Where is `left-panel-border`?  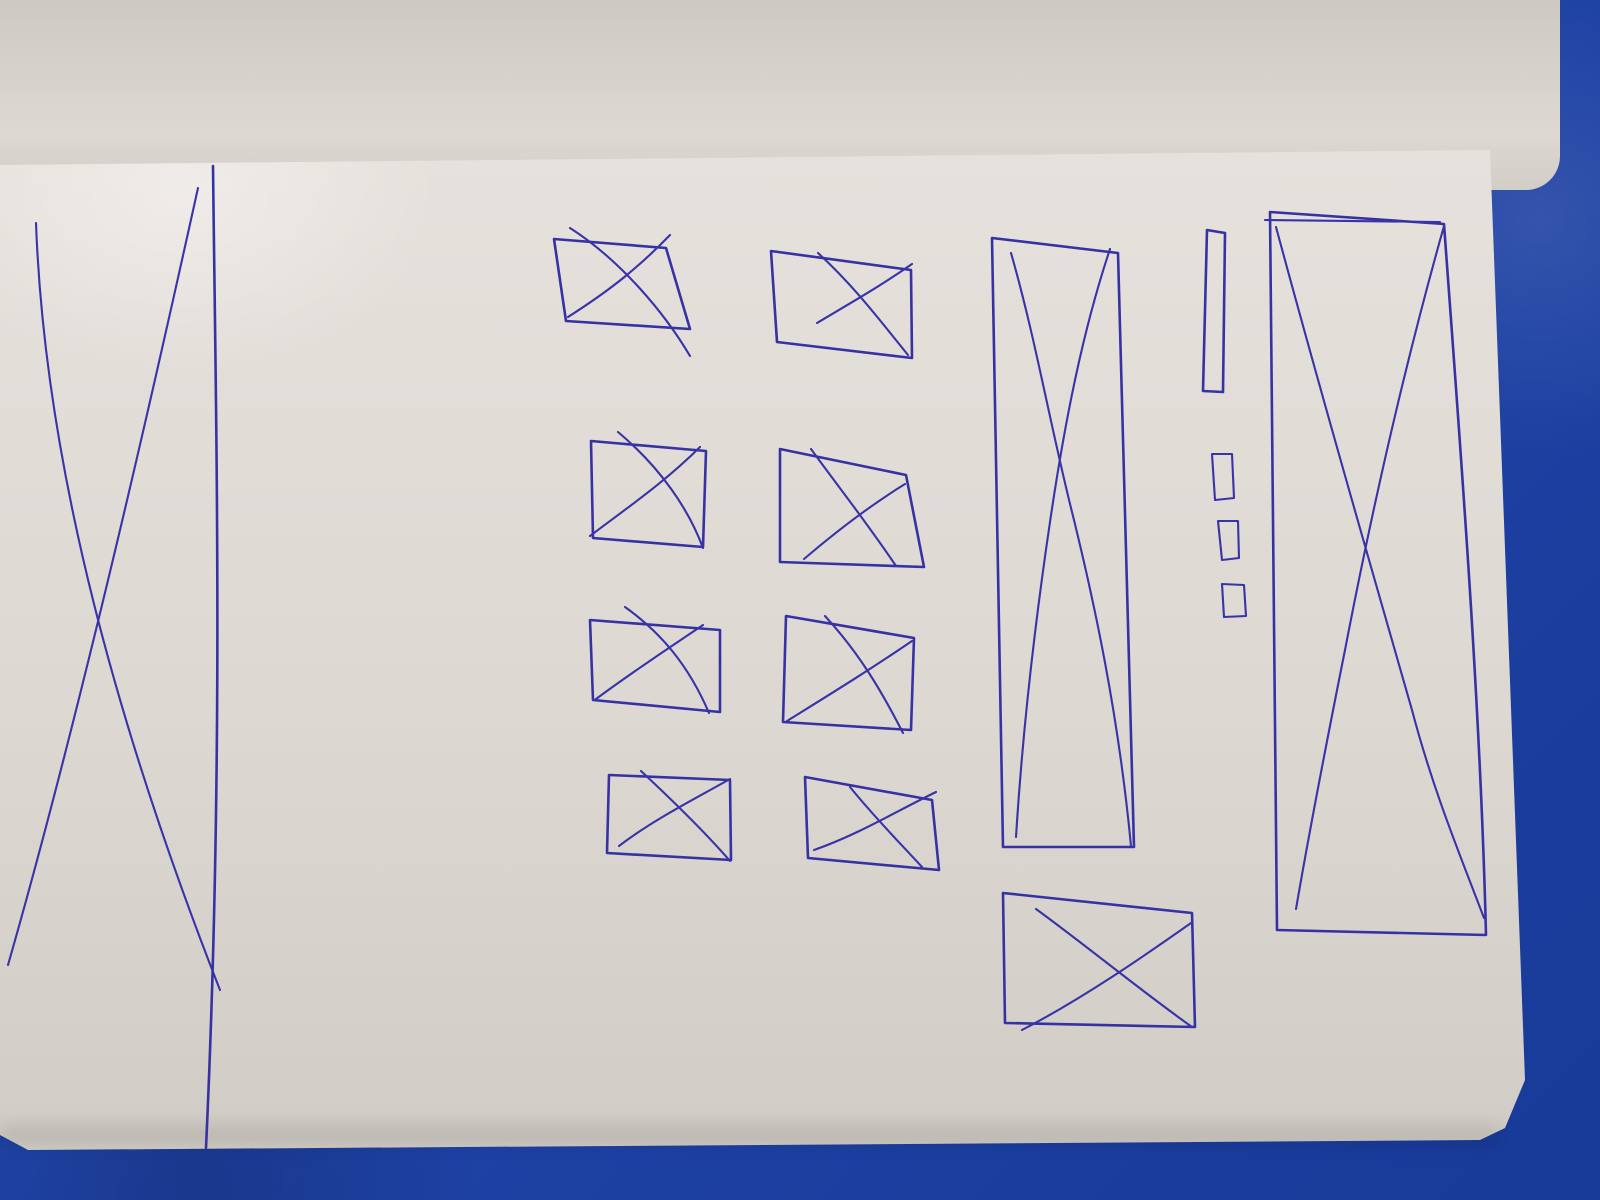
left-panel-border is located at coordinates (211, 657).